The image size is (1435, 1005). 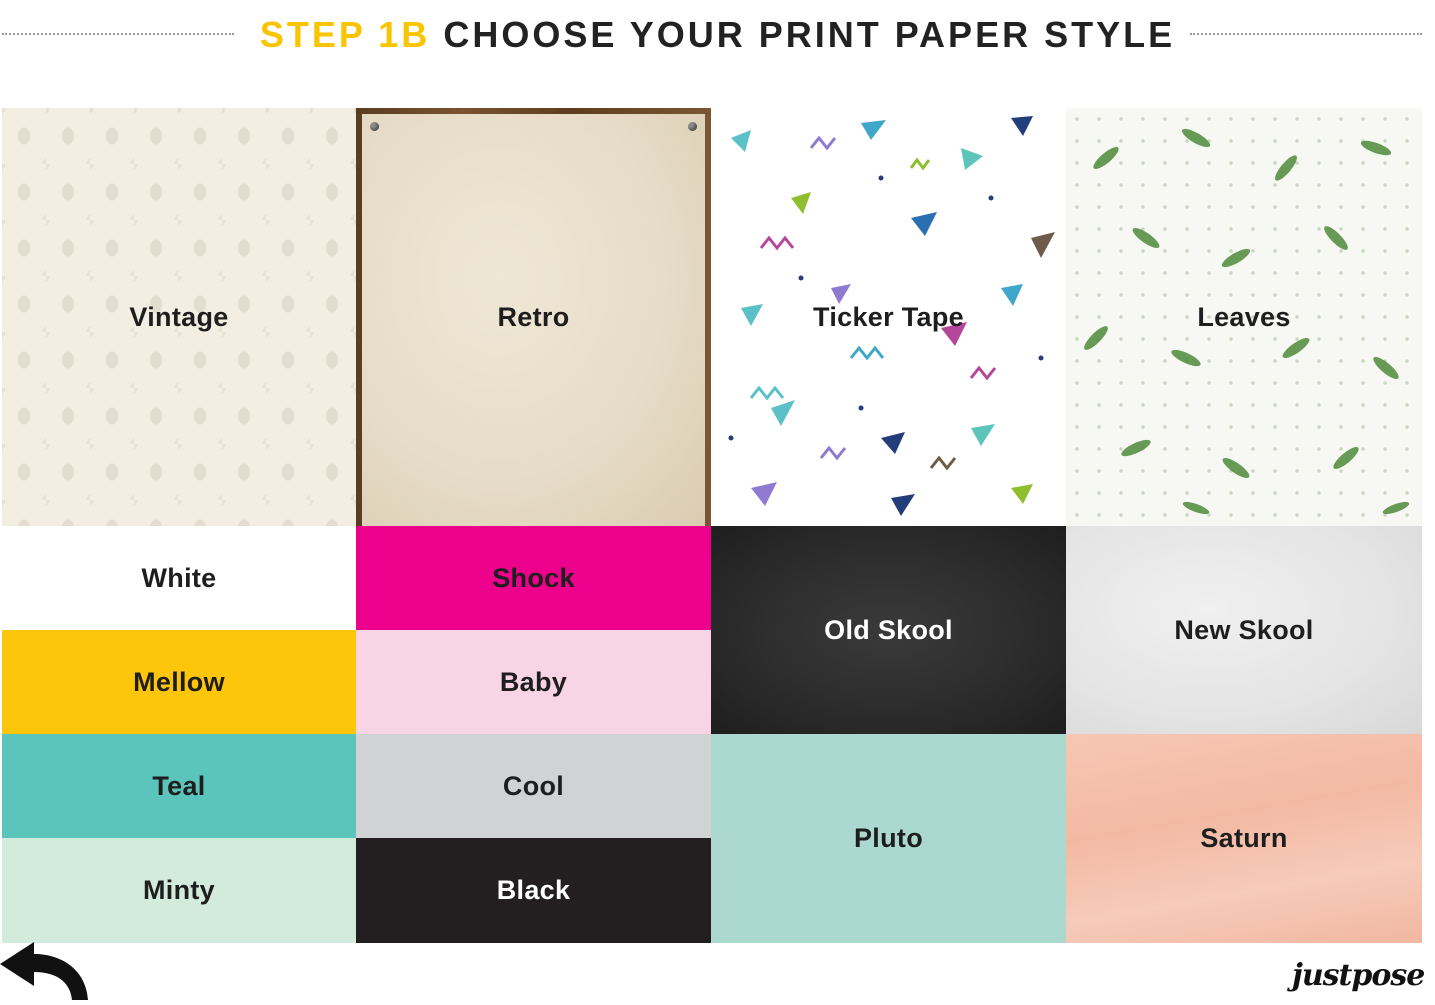 I want to click on style-label: Teal, so click(x=179, y=785).